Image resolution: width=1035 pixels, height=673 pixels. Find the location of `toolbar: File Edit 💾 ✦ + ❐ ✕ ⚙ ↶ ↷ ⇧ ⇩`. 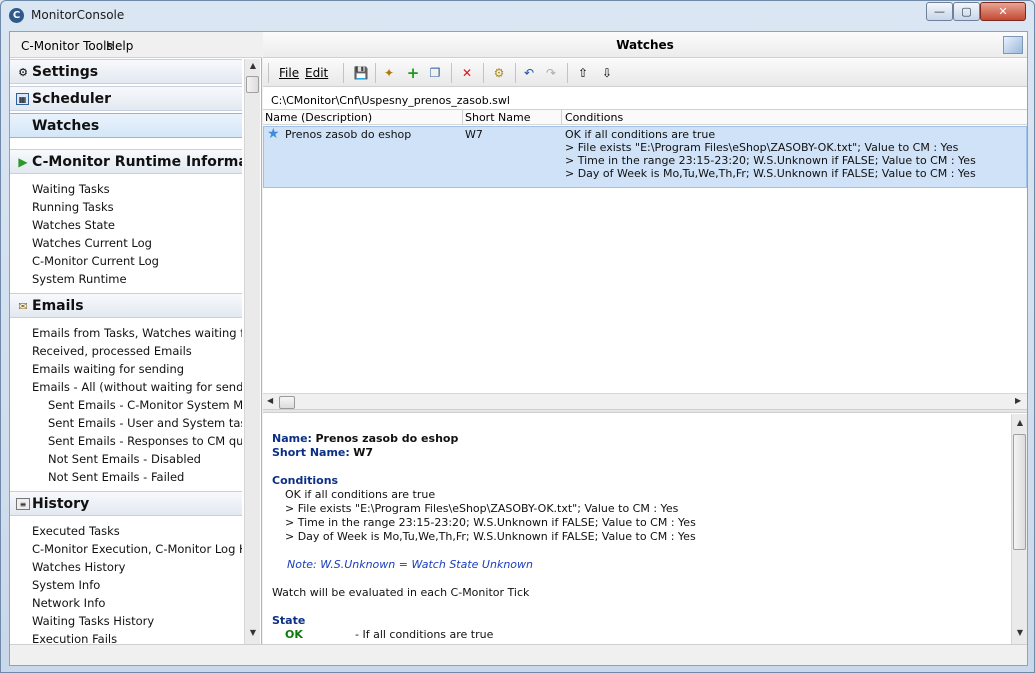

toolbar: File Edit 💾 ✦ + ❐ ✕ ⚙ ↶ ↷ ⇧ ⇩ is located at coordinates (645, 73).